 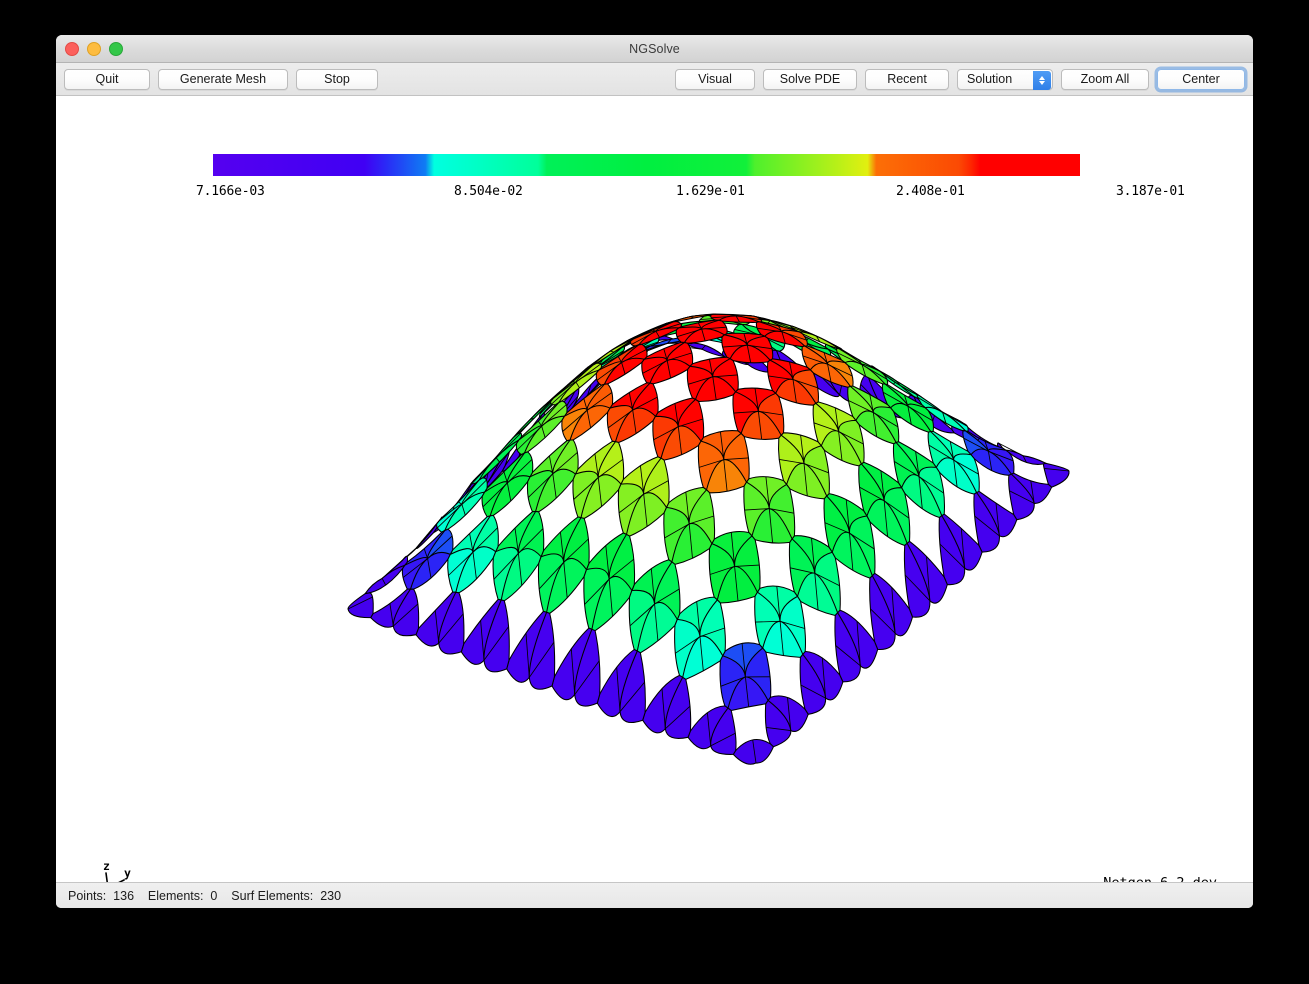 I want to click on solution-select: Solution, so click(x=1005, y=79).